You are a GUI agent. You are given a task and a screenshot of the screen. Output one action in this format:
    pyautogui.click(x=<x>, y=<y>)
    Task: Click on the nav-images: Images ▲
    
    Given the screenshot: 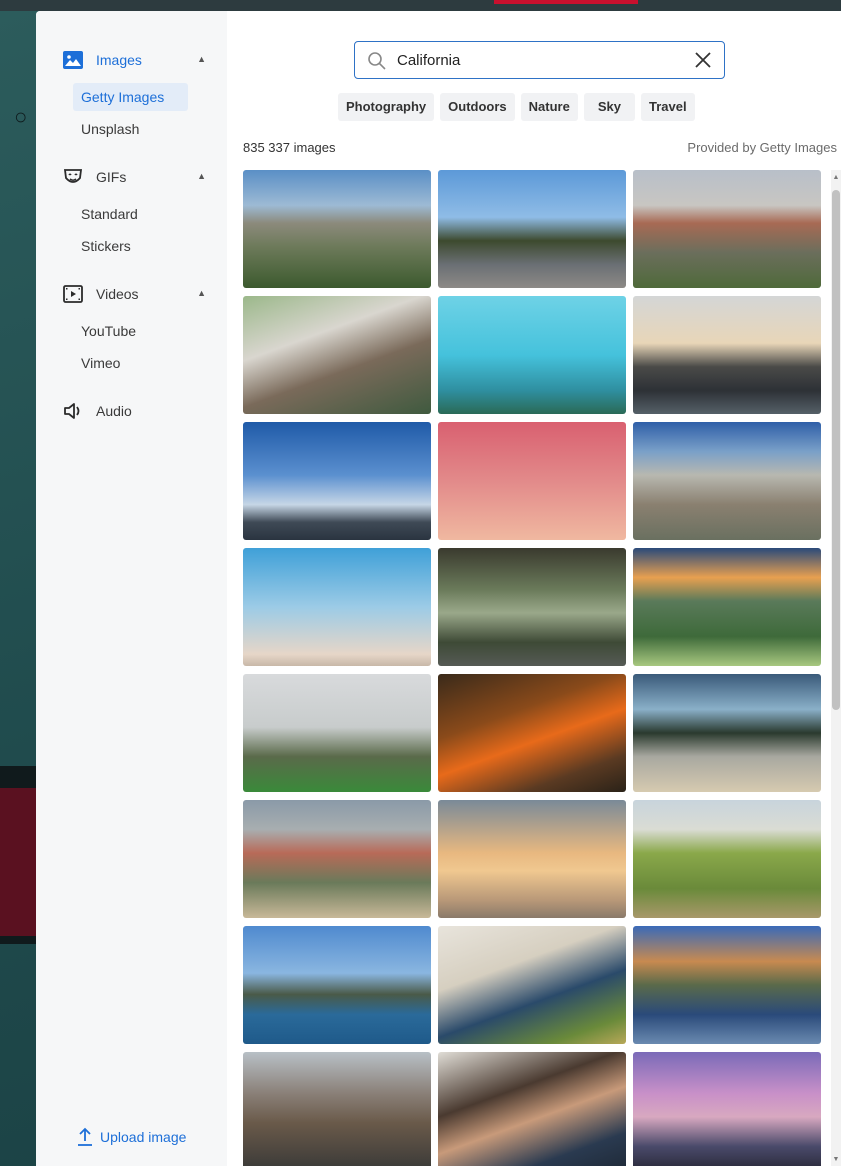 What is the action you would take?
    pyautogui.click(x=137, y=60)
    